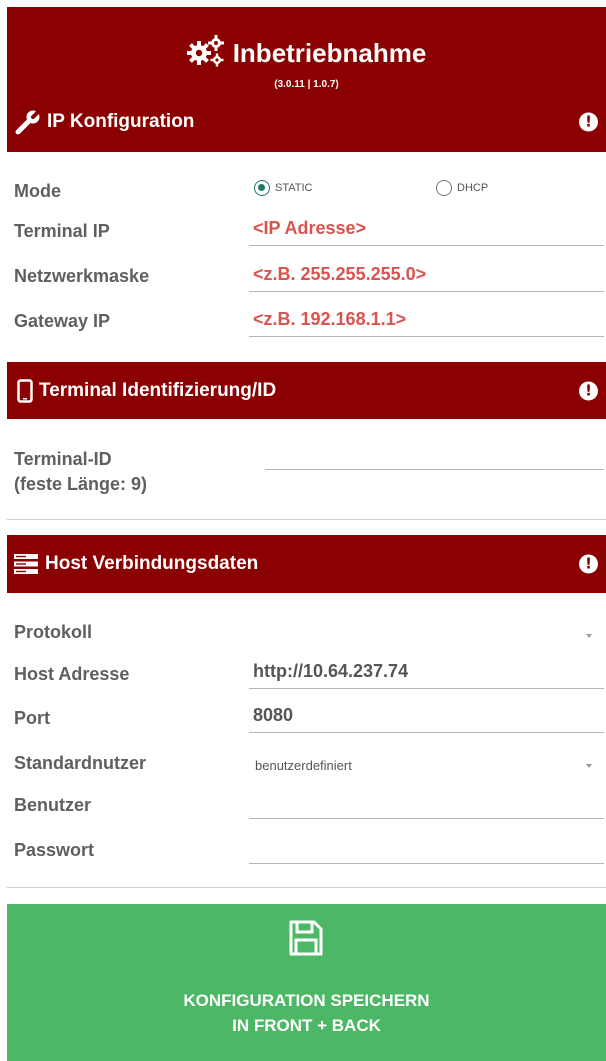  What do you see at coordinates (273, 715) in the screenshot?
I see `port-value: 8080` at bounding box center [273, 715].